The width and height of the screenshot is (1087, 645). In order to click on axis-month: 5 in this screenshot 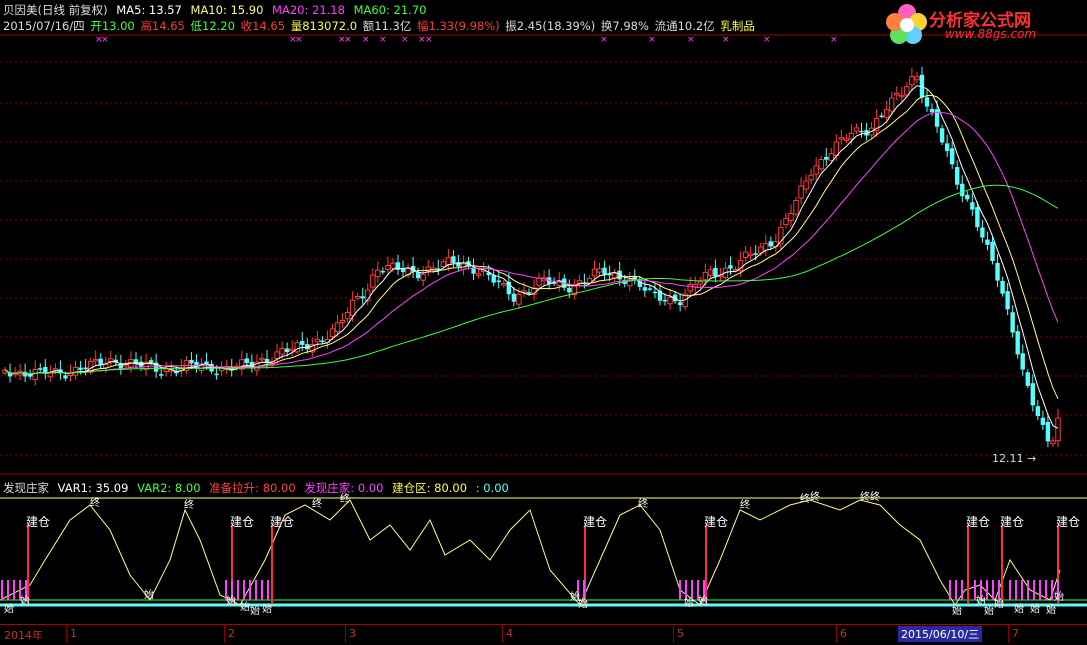, I will do `click(680, 633)`.